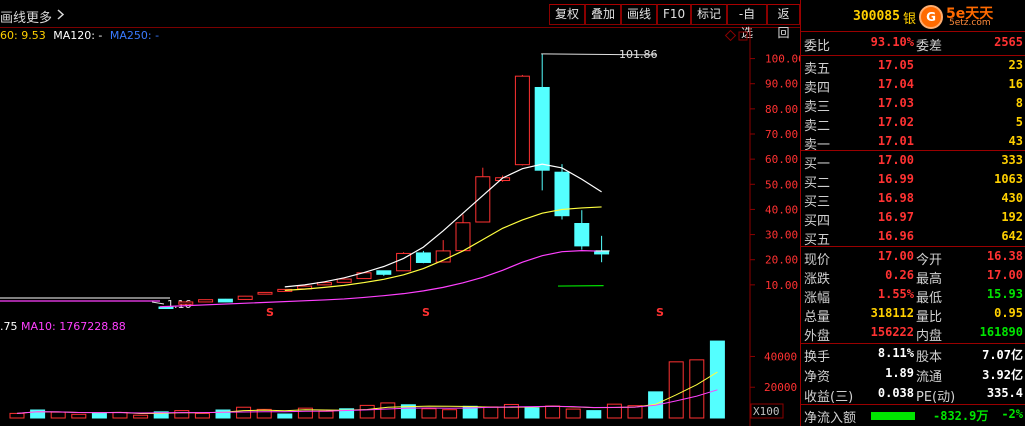  Describe the element at coordinates (895, 160) in the screenshot. I see `bid-price: 17.00` at that location.